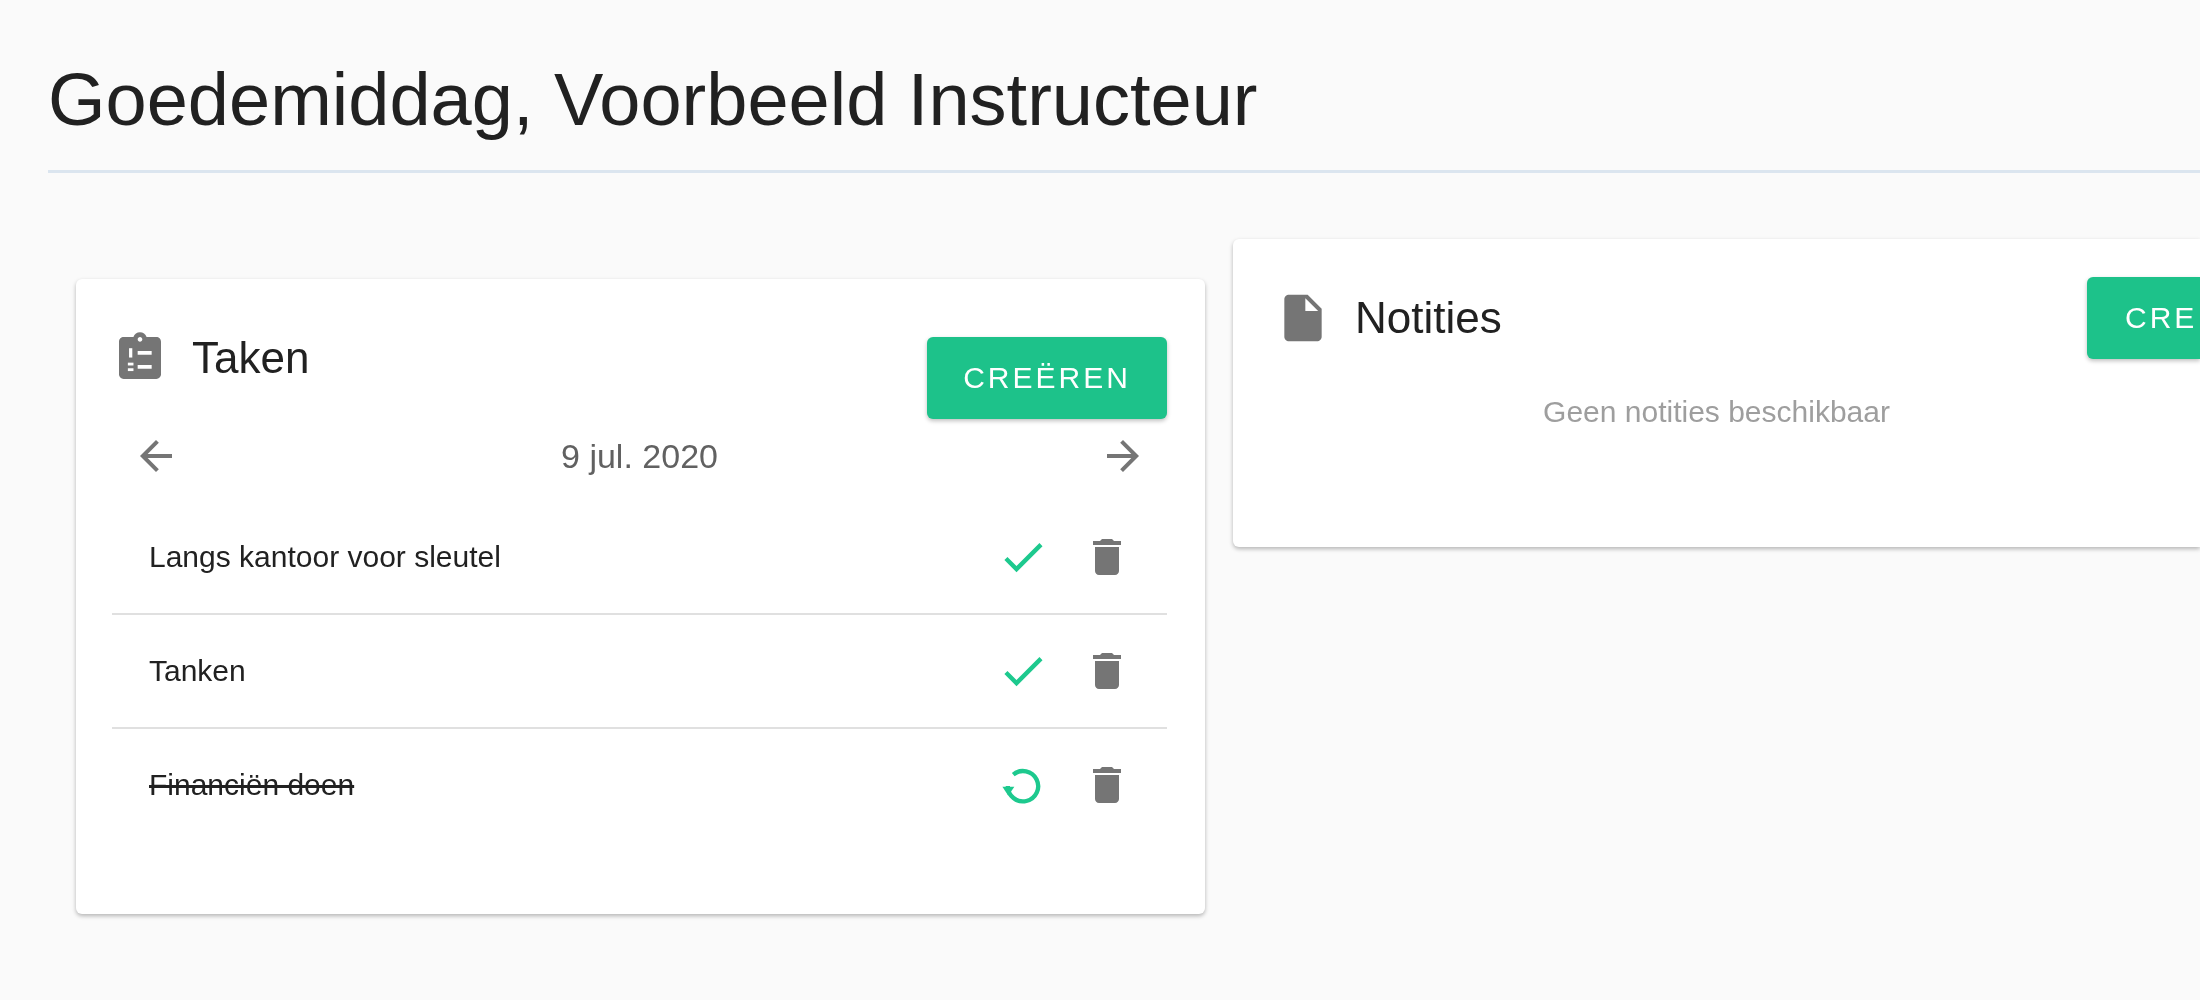  What do you see at coordinates (325, 557) in the screenshot?
I see `task-label: Langs kantoor voor sleutel` at bounding box center [325, 557].